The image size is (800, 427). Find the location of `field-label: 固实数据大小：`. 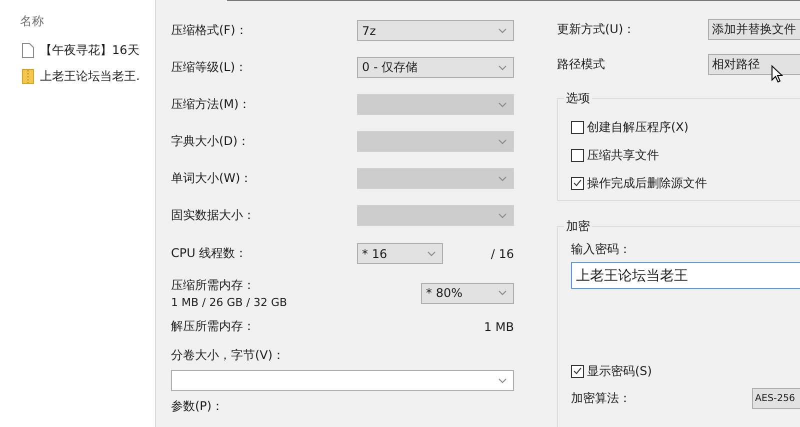

field-label: 固实数据大小： is located at coordinates (213, 215).